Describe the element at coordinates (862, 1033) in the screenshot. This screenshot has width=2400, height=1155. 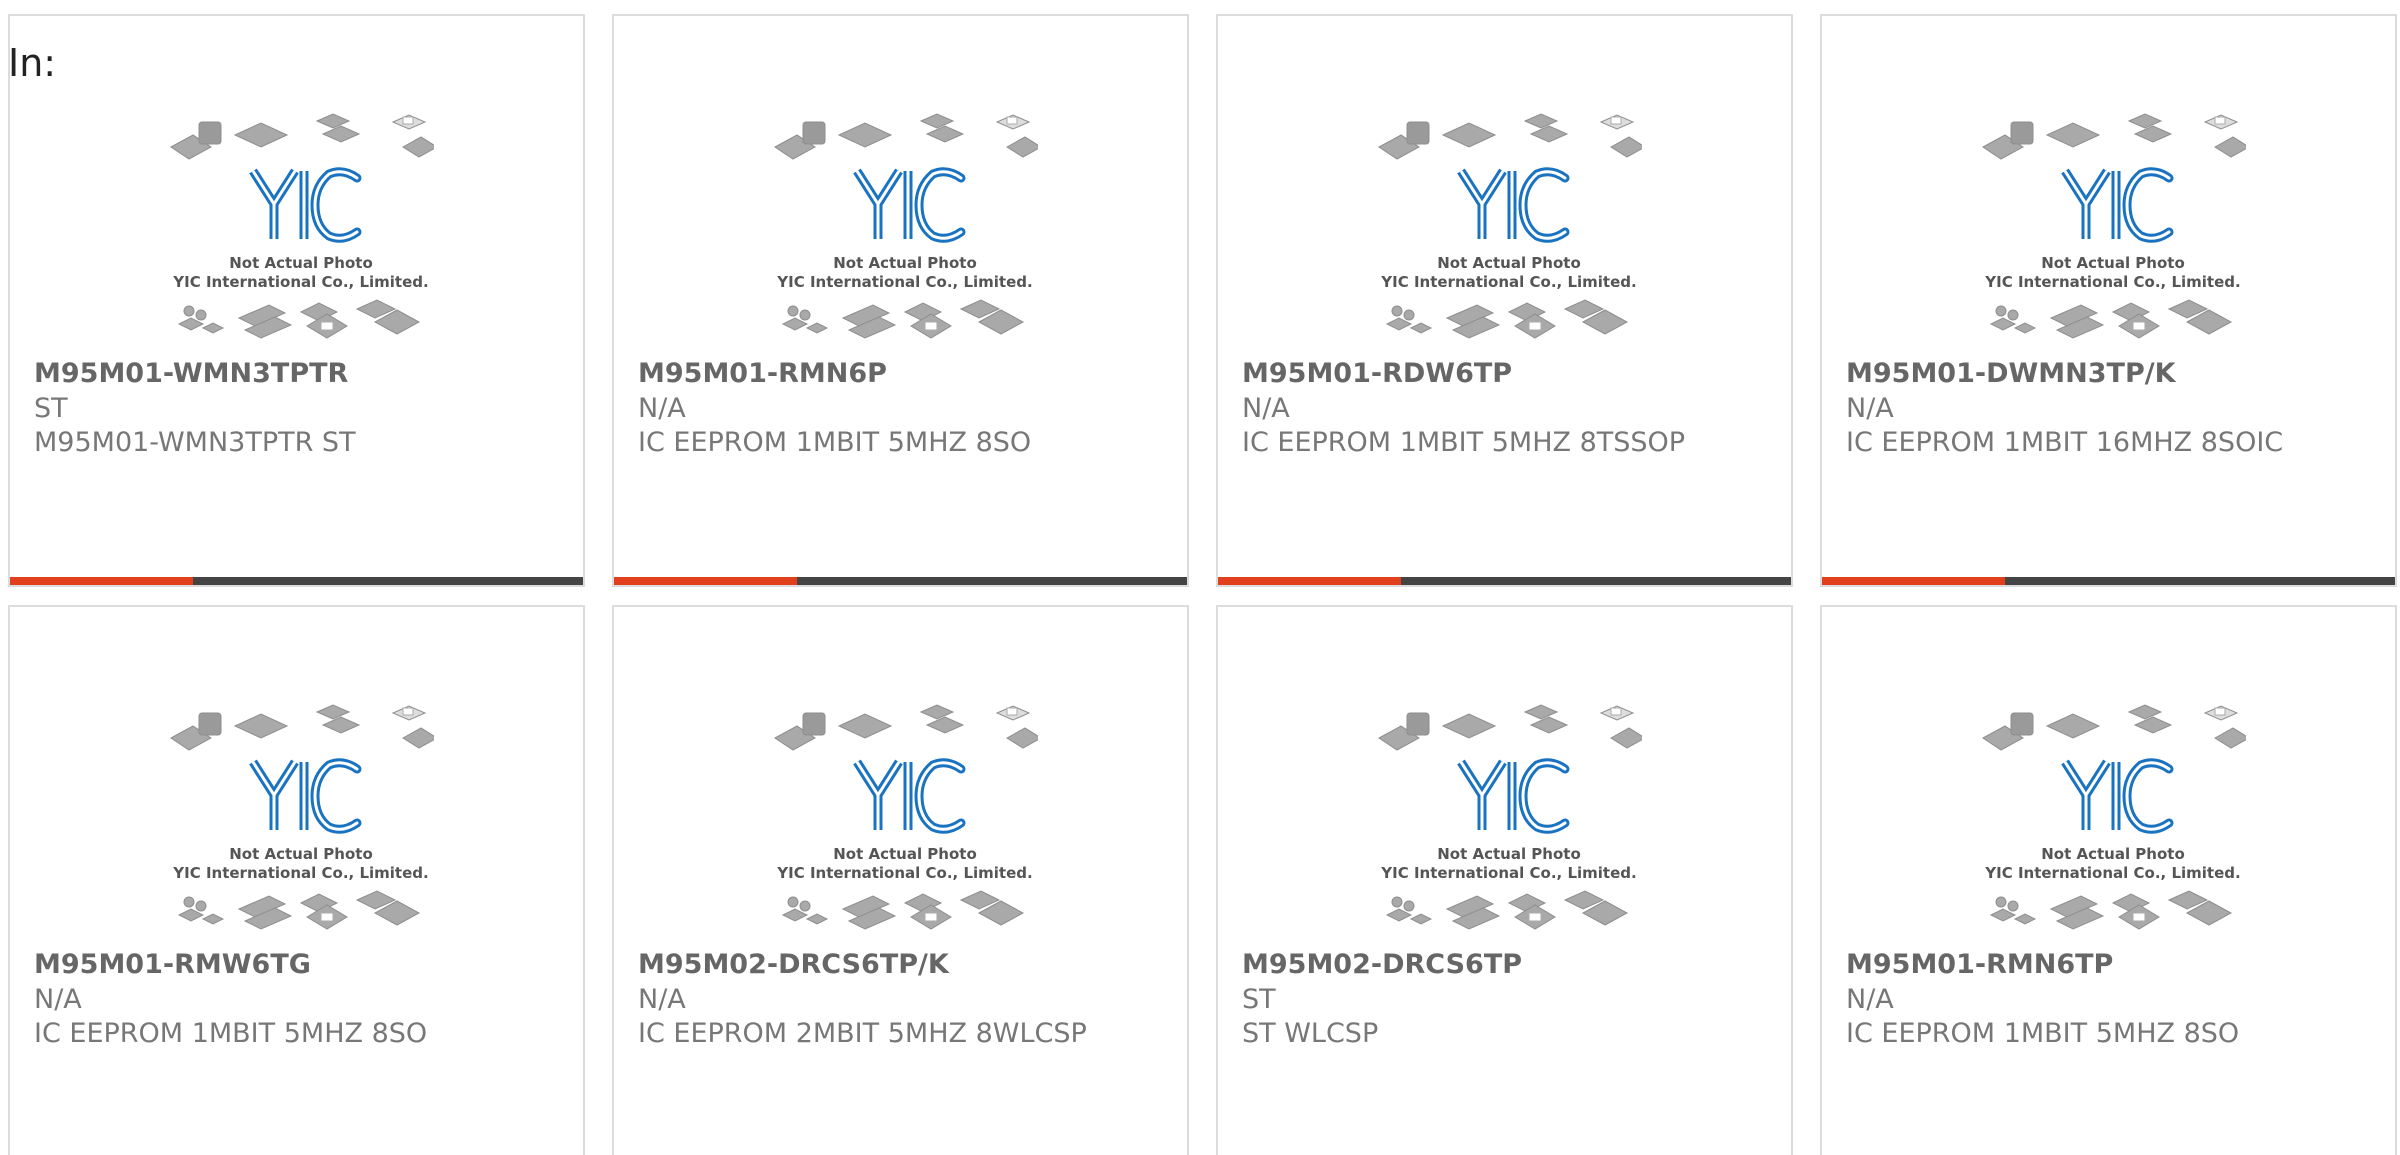
I see `product-description: IC EEPROM 2MBIT 5MHZ 8WLCSP` at that location.